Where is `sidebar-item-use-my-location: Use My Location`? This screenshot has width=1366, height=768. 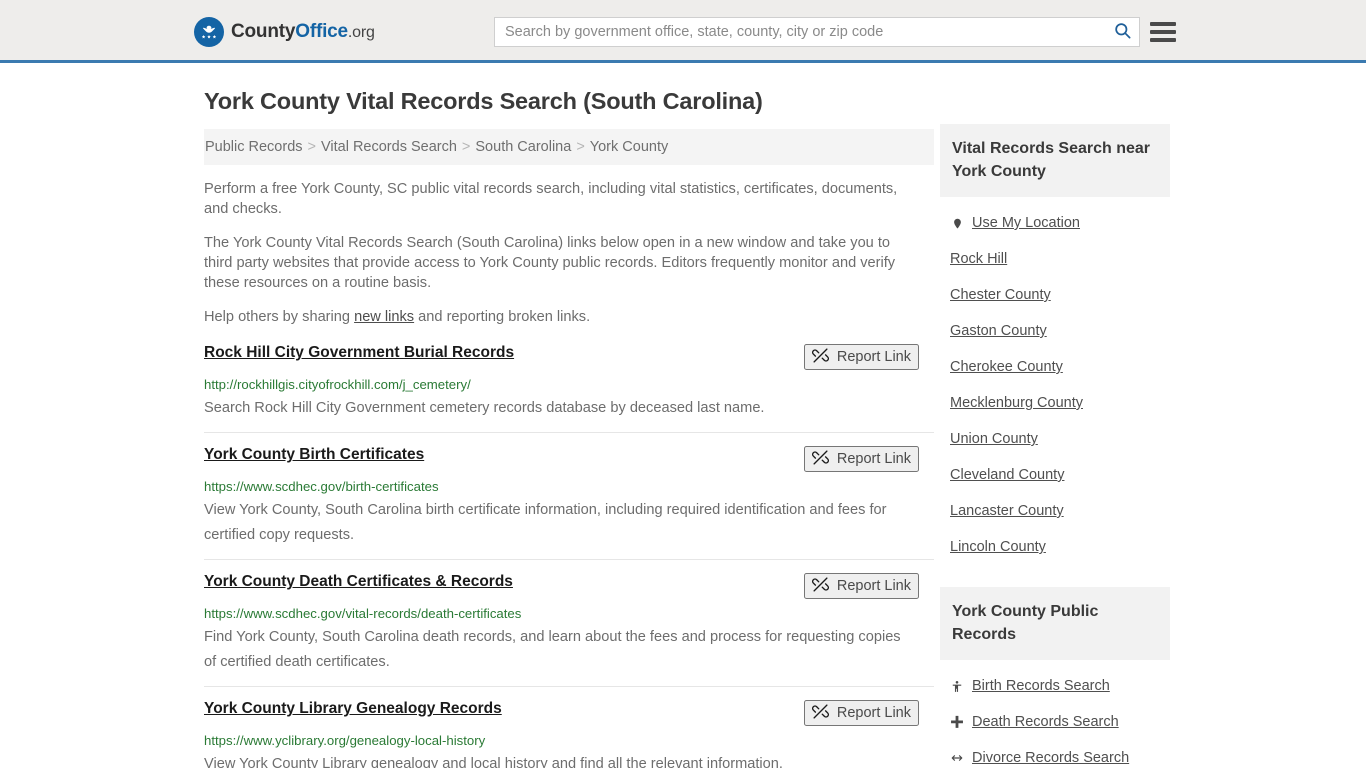 sidebar-item-use-my-location: Use My Location is located at coordinates (1060, 223).